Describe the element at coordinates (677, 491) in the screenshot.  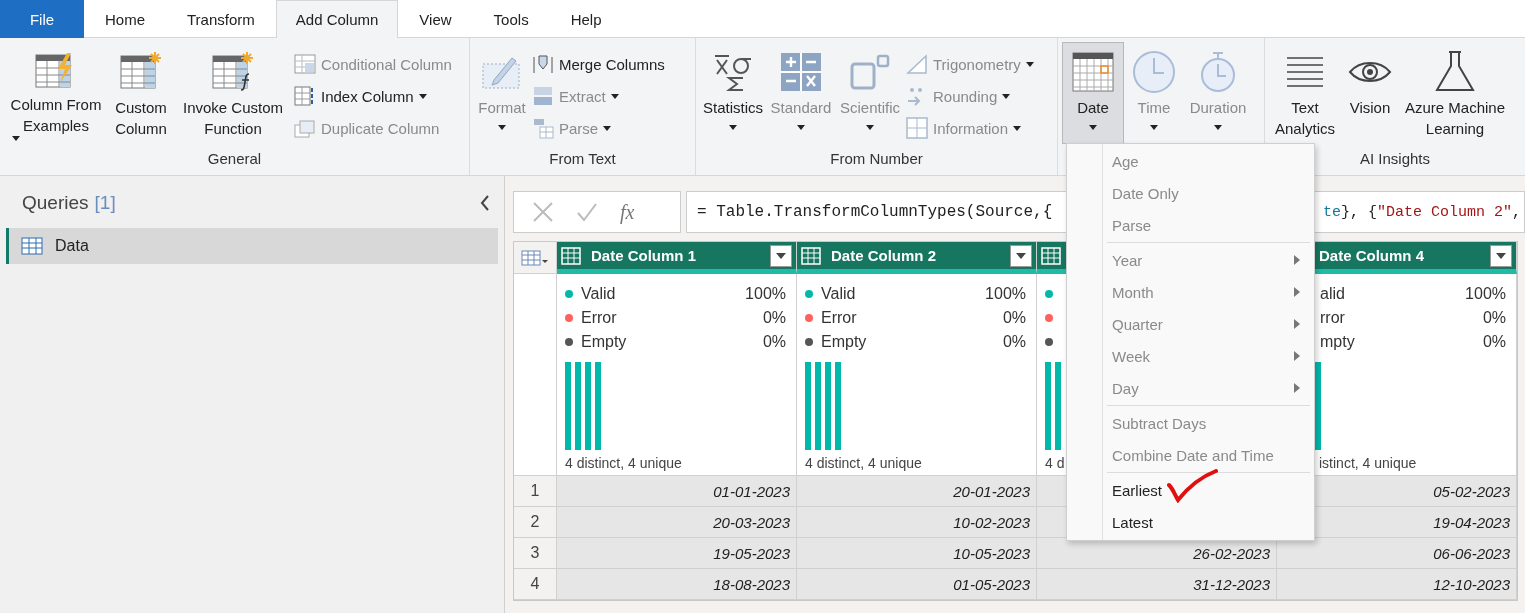
I see `table-cell: 01-01-2023` at that location.